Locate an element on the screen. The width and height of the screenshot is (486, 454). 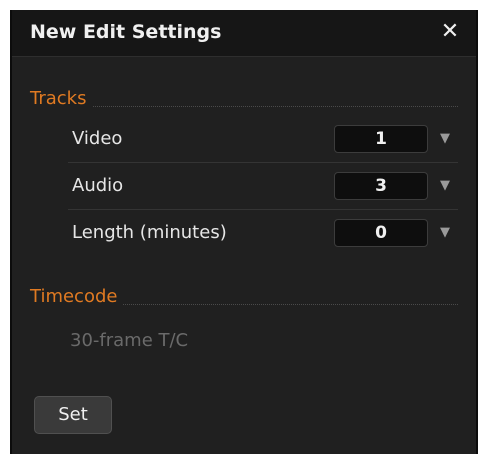
audio-tracks-dropdown-icon: ▼ is located at coordinates (445, 186).